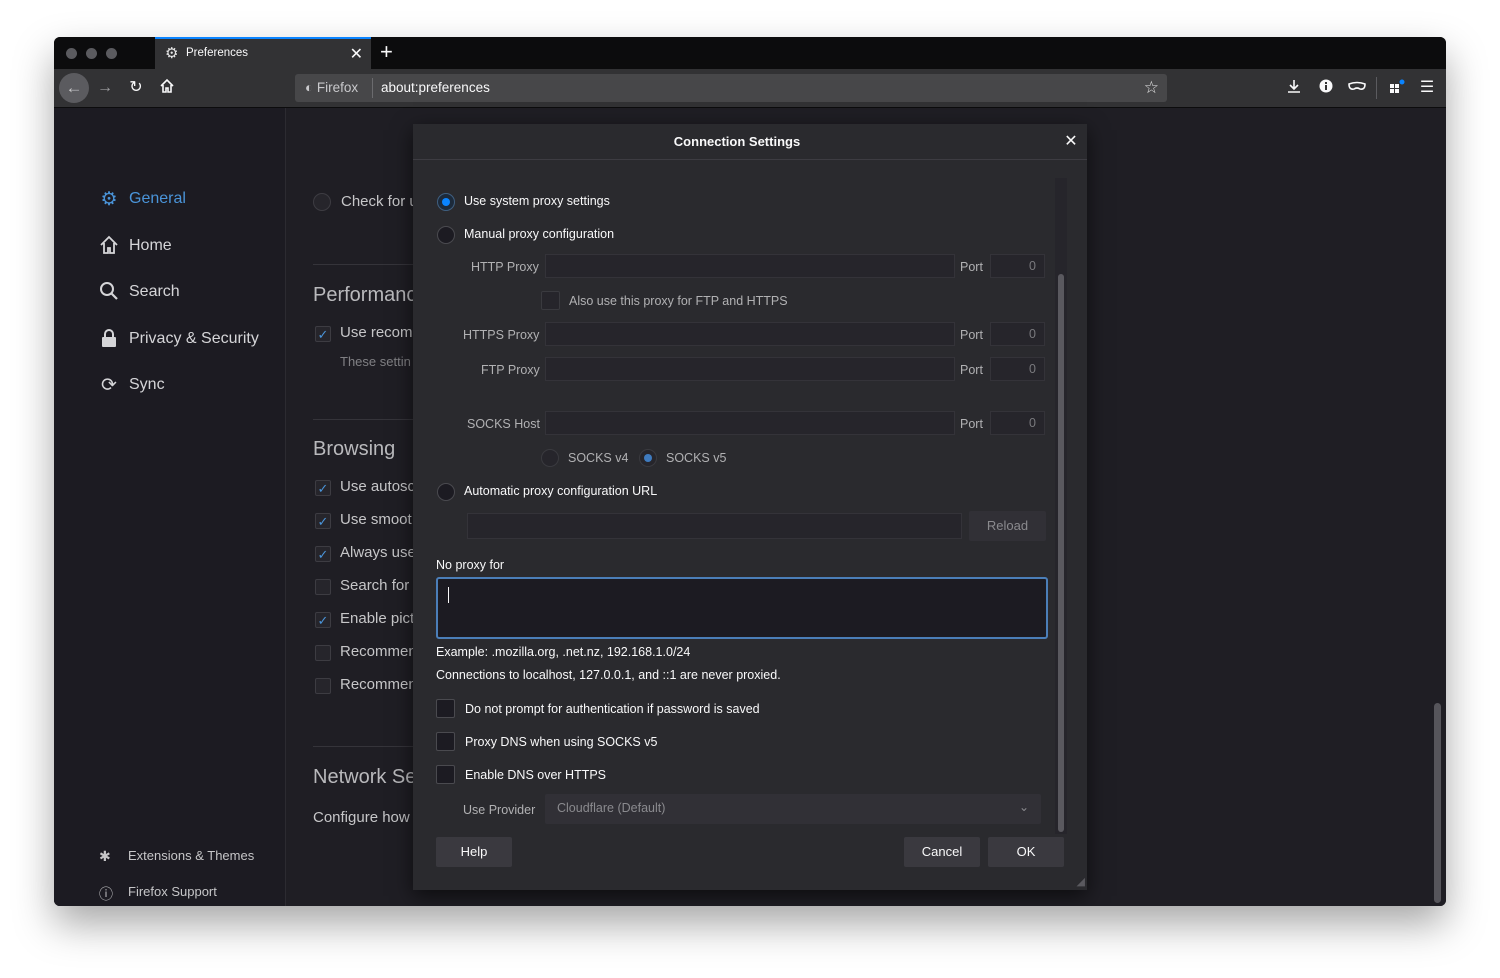 The width and height of the screenshot is (1500, 978). What do you see at coordinates (648, 458) in the screenshot?
I see `socks-v5-radio` at bounding box center [648, 458].